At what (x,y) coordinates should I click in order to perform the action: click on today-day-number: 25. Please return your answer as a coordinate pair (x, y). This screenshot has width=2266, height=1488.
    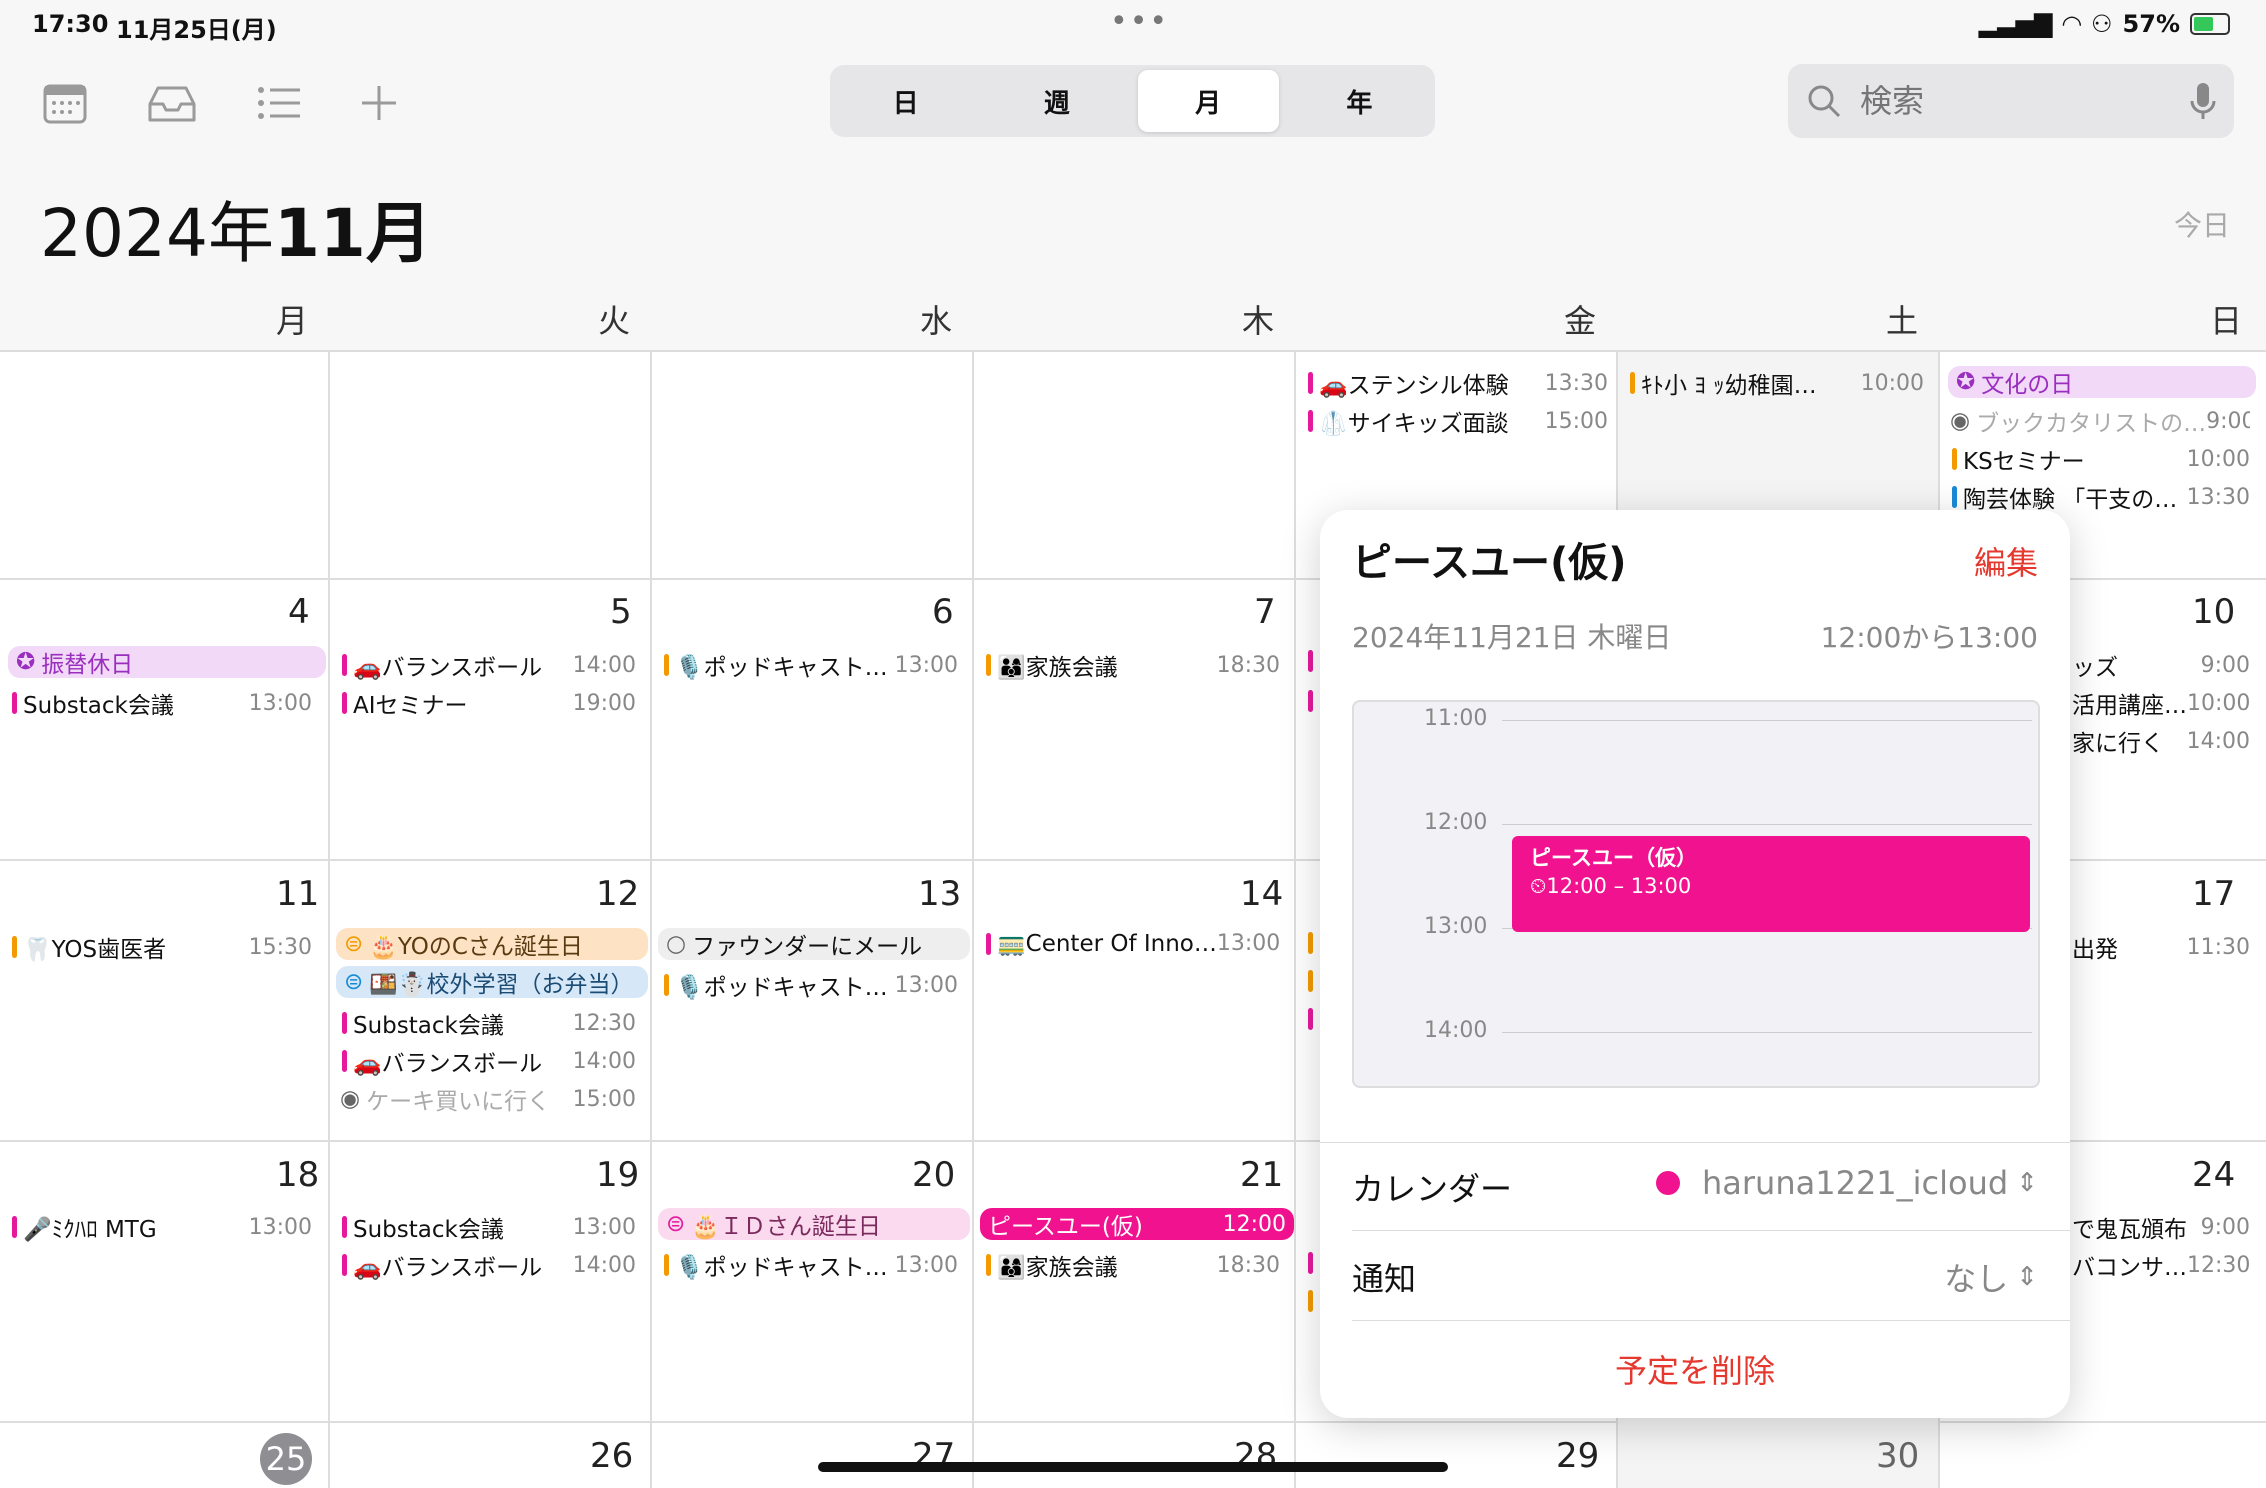
    Looking at the image, I should click on (286, 1459).